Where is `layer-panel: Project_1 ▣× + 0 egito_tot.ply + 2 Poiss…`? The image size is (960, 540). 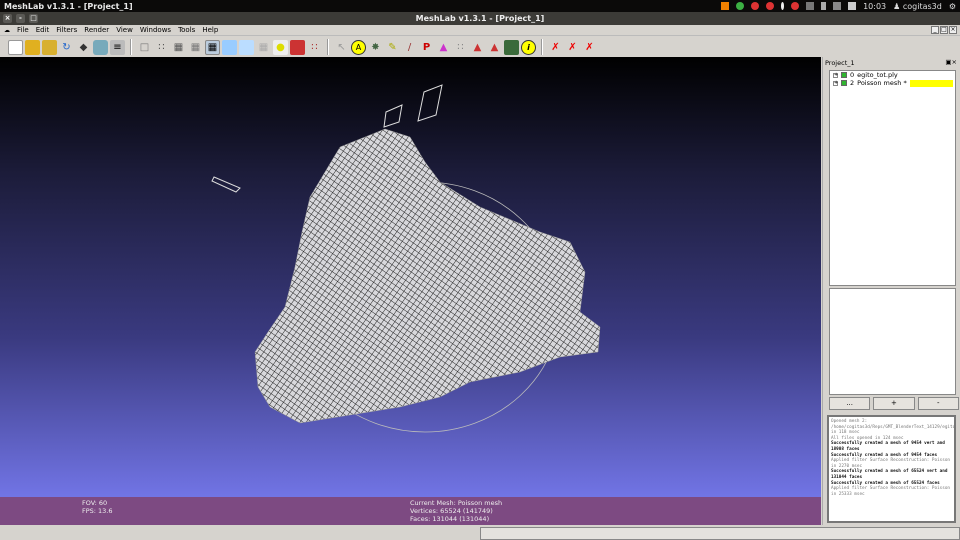 layer-panel: Project_1 ▣× + 0 egito_tot.ply + 2 Poiss… is located at coordinates (891, 291).